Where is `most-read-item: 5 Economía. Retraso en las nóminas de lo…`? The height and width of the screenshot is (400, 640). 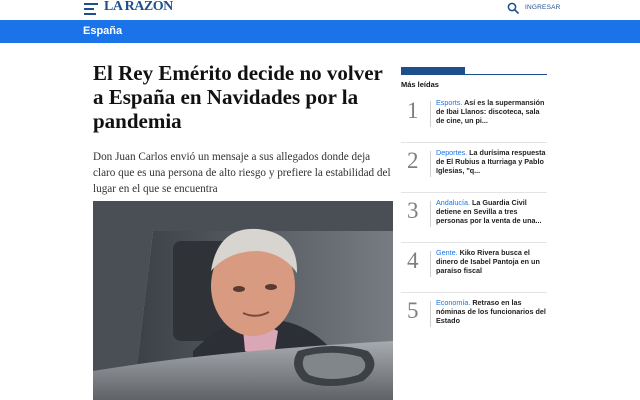 most-read-item: 5 Economía. Retraso en las nóminas de lo… is located at coordinates (474, 324).